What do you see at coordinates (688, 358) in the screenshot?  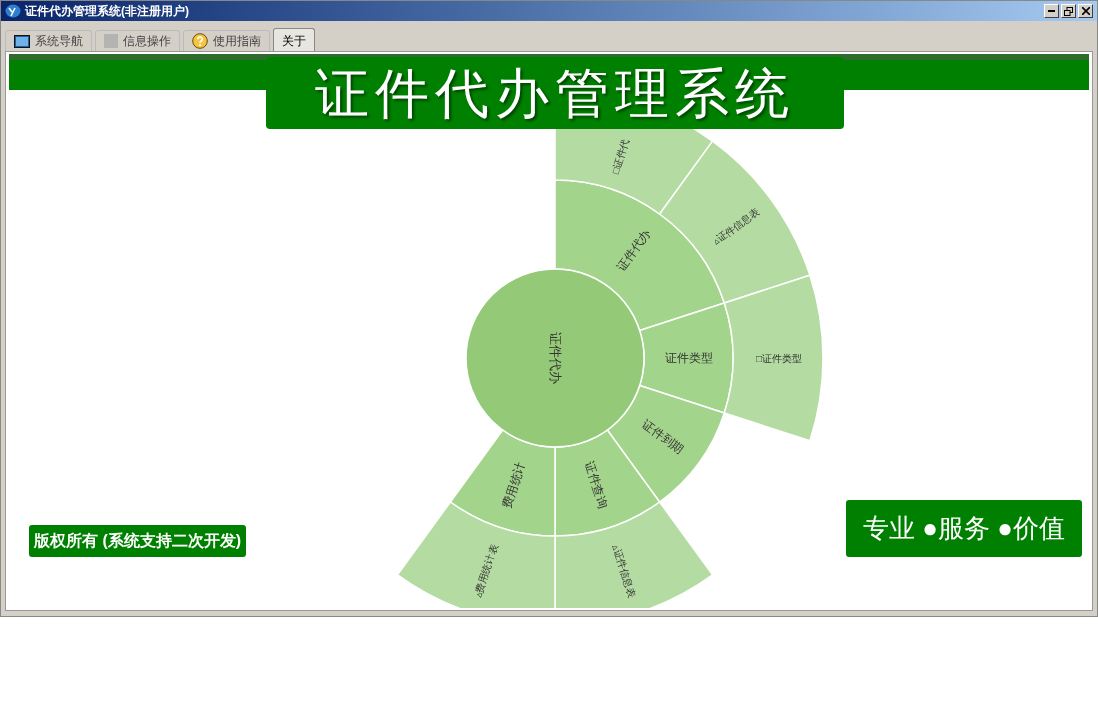 I see `segment-label: 证件类型` at bounding box center [688, 358].